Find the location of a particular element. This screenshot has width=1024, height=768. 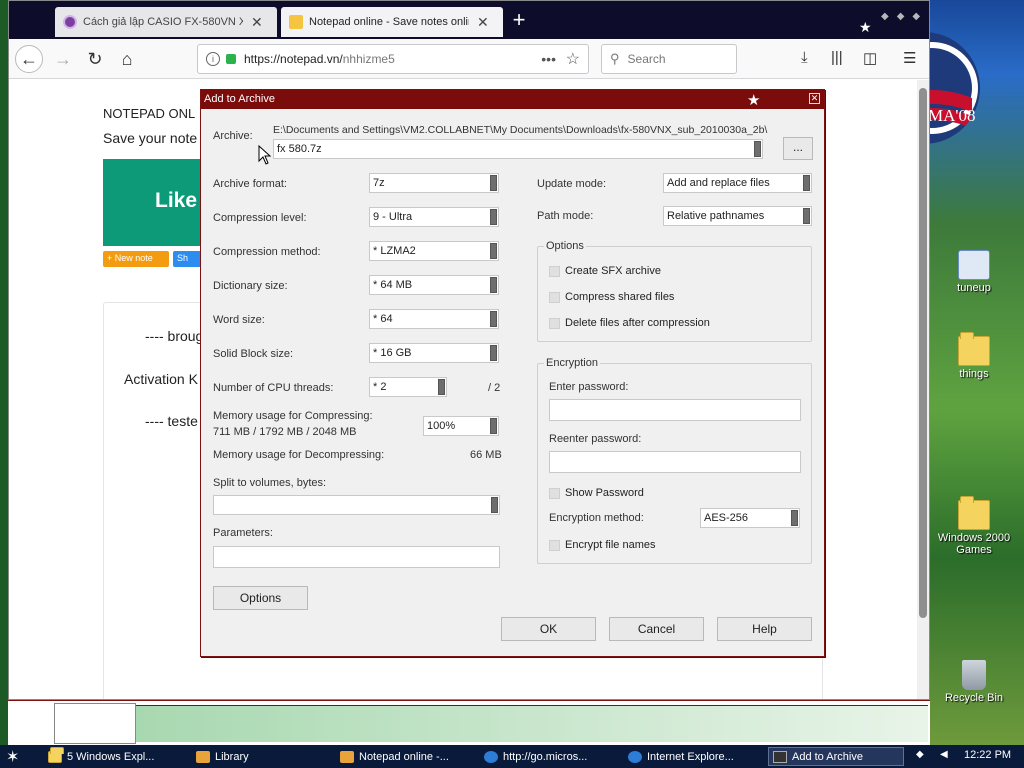

back-button: ← is located at coordinates (29, 59).